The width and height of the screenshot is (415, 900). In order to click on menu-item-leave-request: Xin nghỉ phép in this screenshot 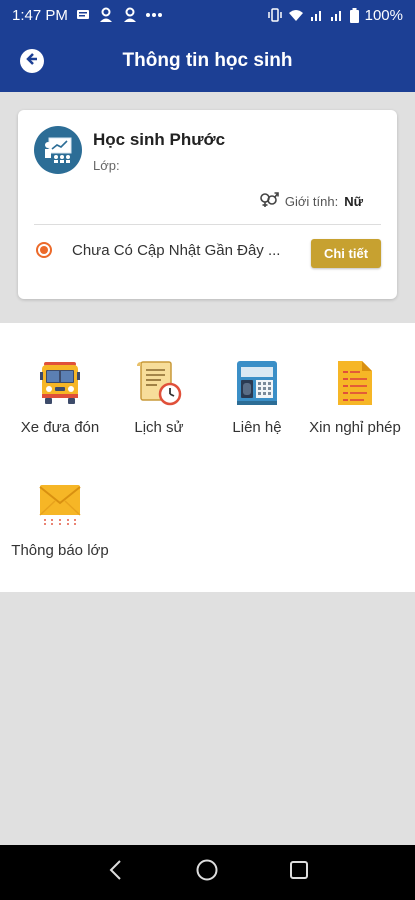, I will do `click(355, 397)`.